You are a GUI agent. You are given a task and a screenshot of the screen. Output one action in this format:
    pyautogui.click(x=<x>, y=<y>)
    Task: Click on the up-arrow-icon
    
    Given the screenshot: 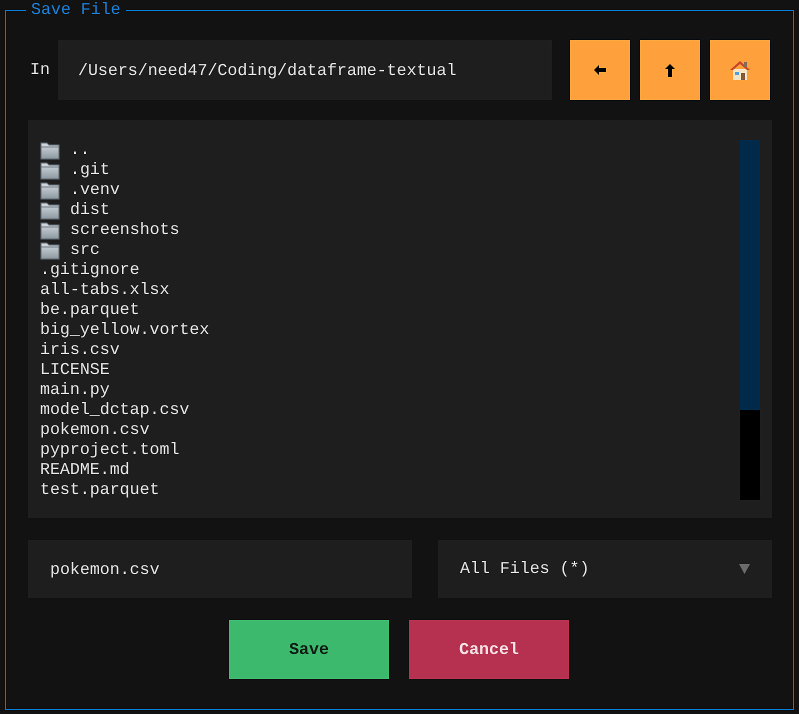 What is the action you would take?
    pyautogui.click(x=670, y=70)
    